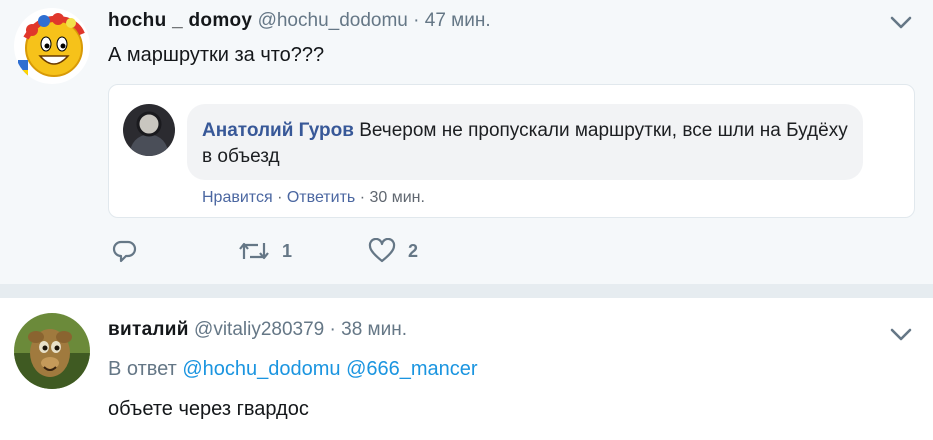 This screenshot has width=933, height=440. I want to click on display-name: виталий, so click(148, 329).